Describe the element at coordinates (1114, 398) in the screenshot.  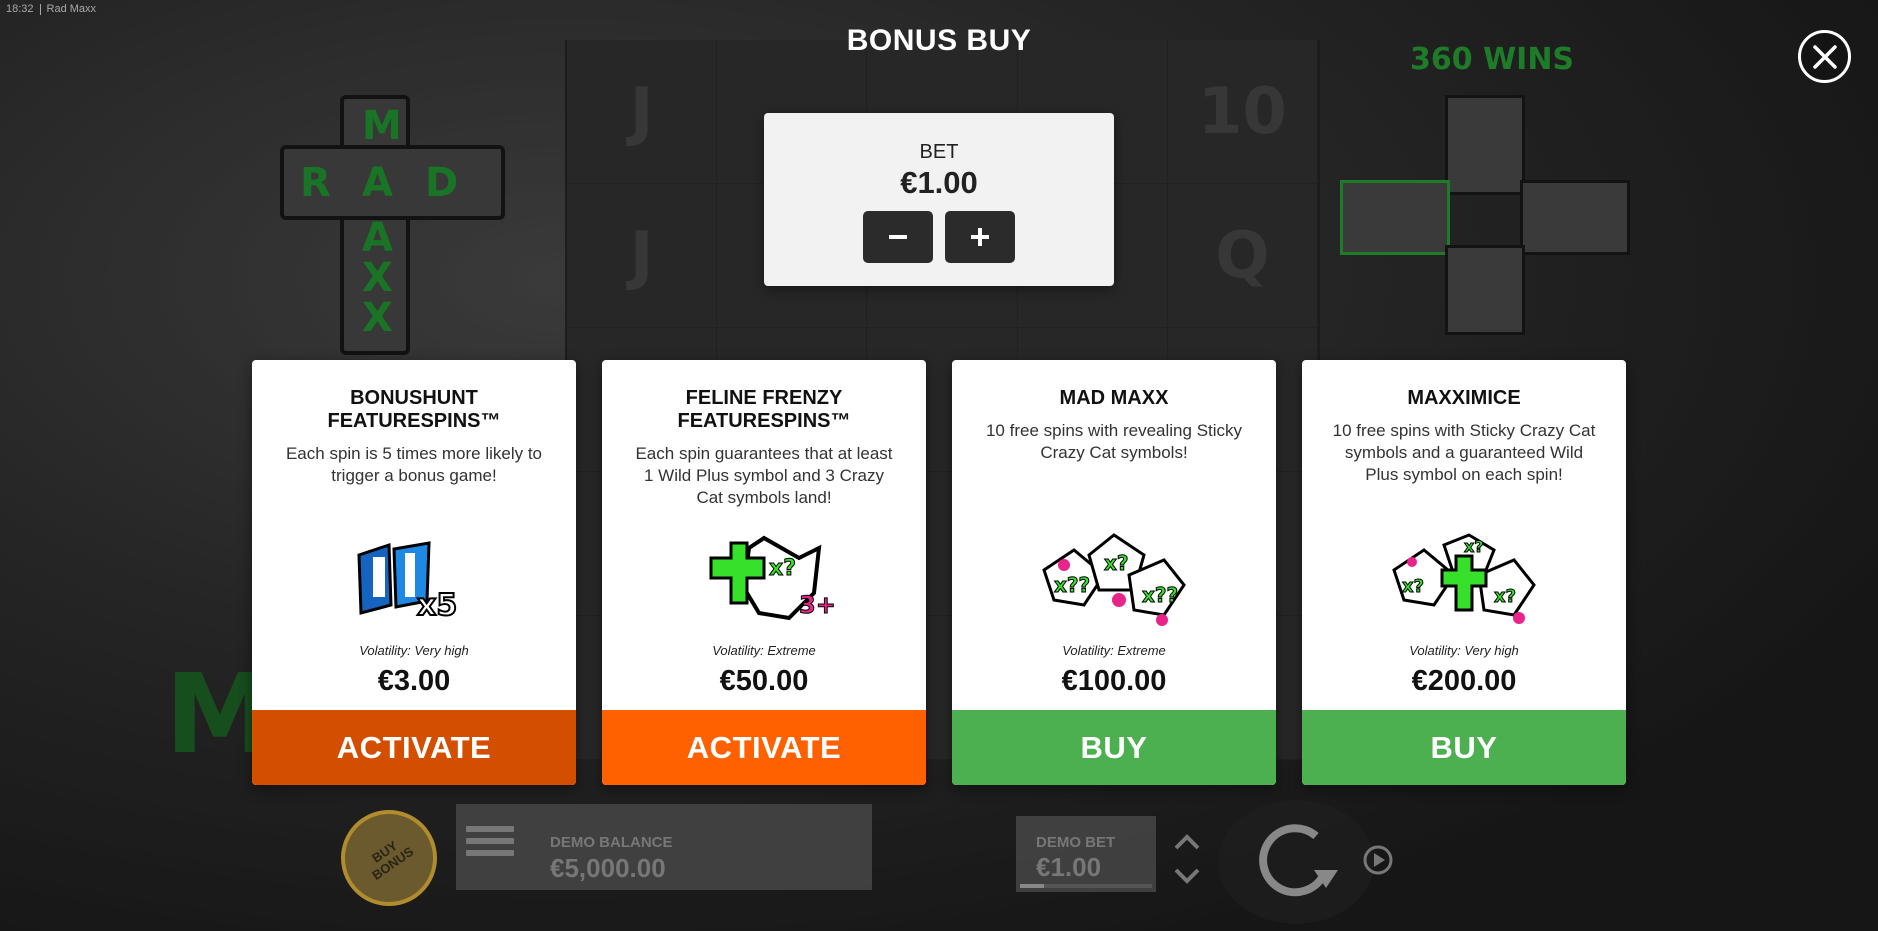
I see `card-title: MAD MAXX` at that location.